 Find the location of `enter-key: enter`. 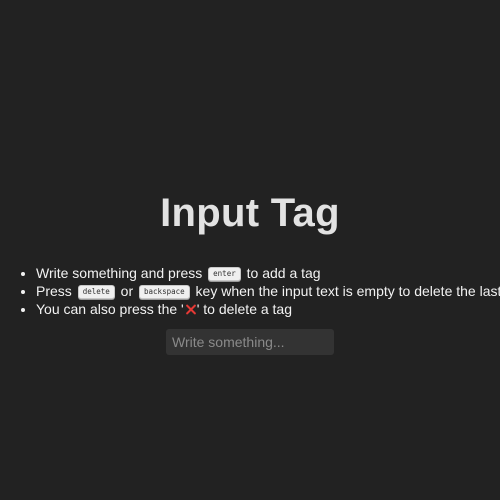

enter-key: enter is located at coordinates (224, 274).